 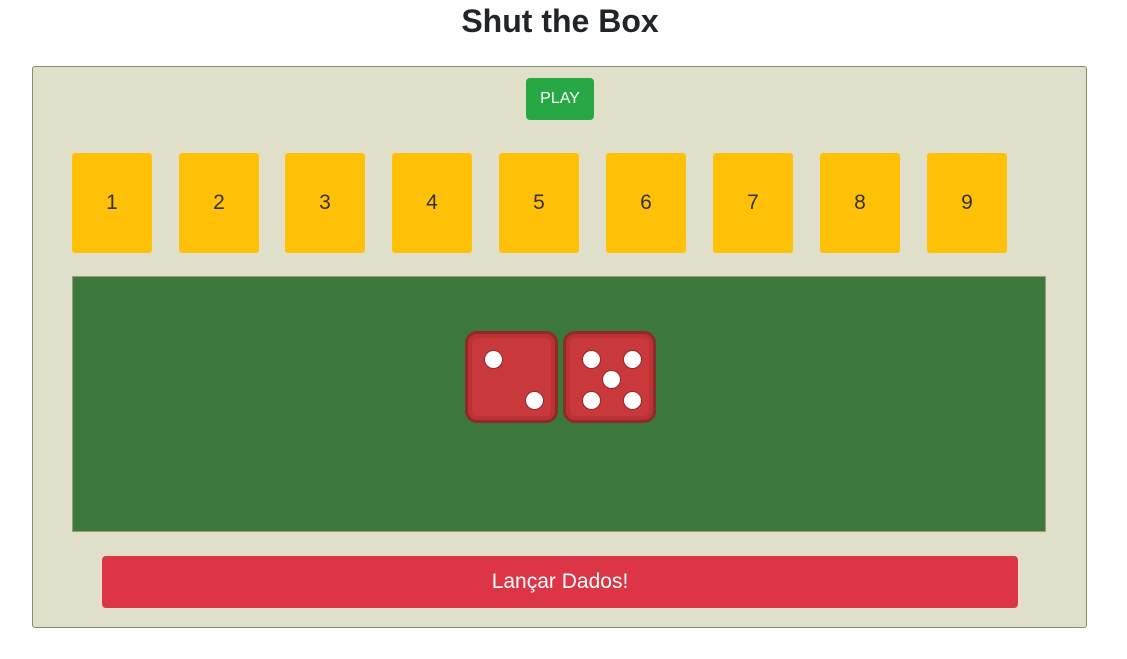 What do you see at coordinates (219, 203) in the screenshot?
I see `tile-2: 2` at bounding box center [219, 203].